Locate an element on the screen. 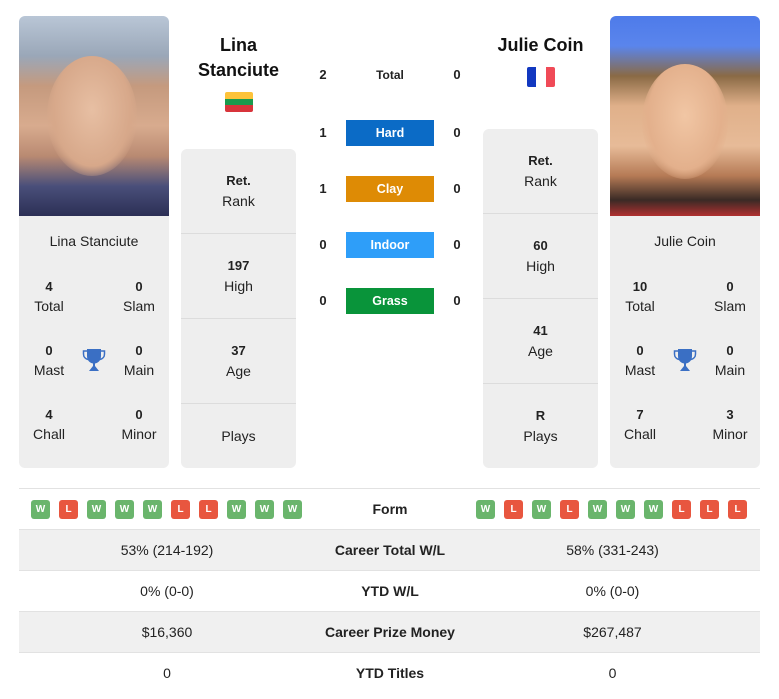 Image resolution: width=779 pixels, height=699 pixels. left-info-plays: Plays is located at coordinates (238, 436).